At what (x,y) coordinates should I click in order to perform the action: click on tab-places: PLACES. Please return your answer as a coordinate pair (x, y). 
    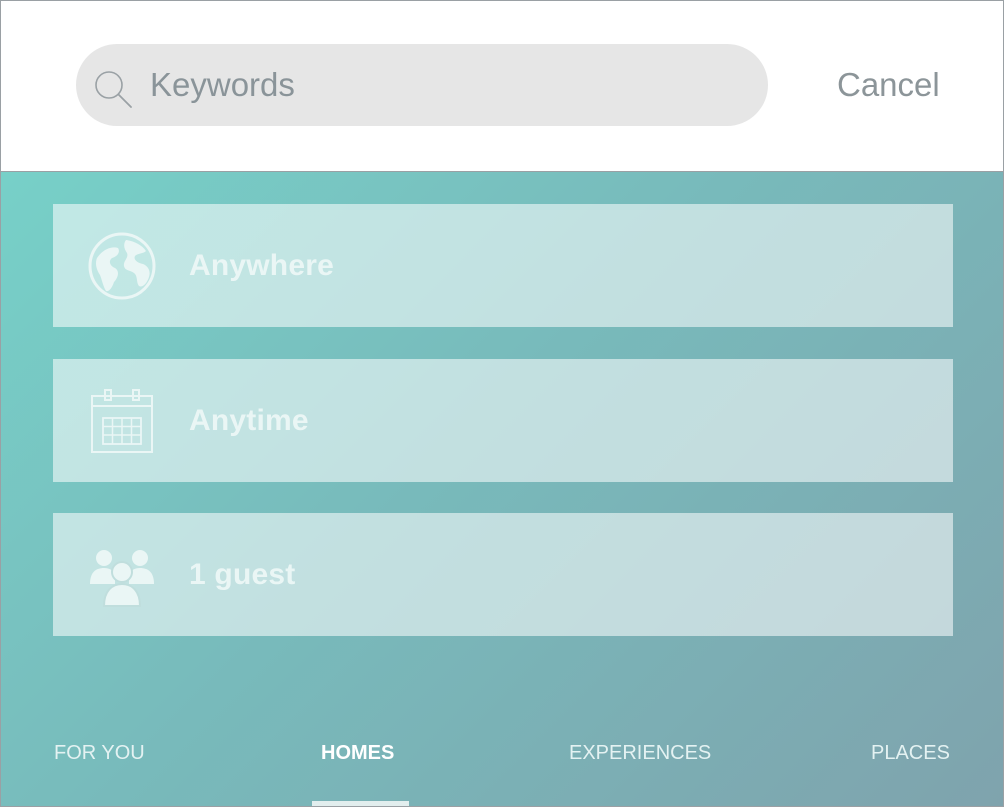
    Looking at the image, I should click on (910, 753).